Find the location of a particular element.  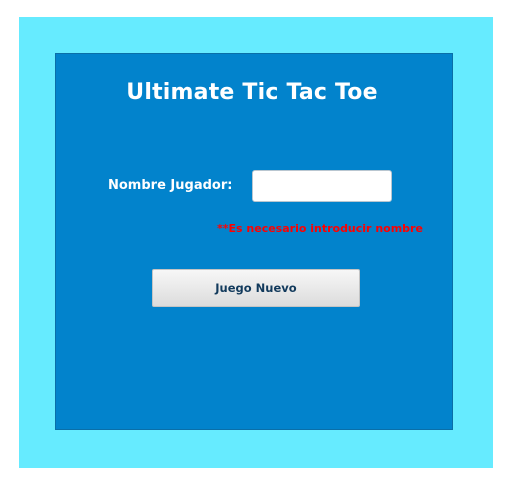

player-name-input is located at coordinates (322, 186).